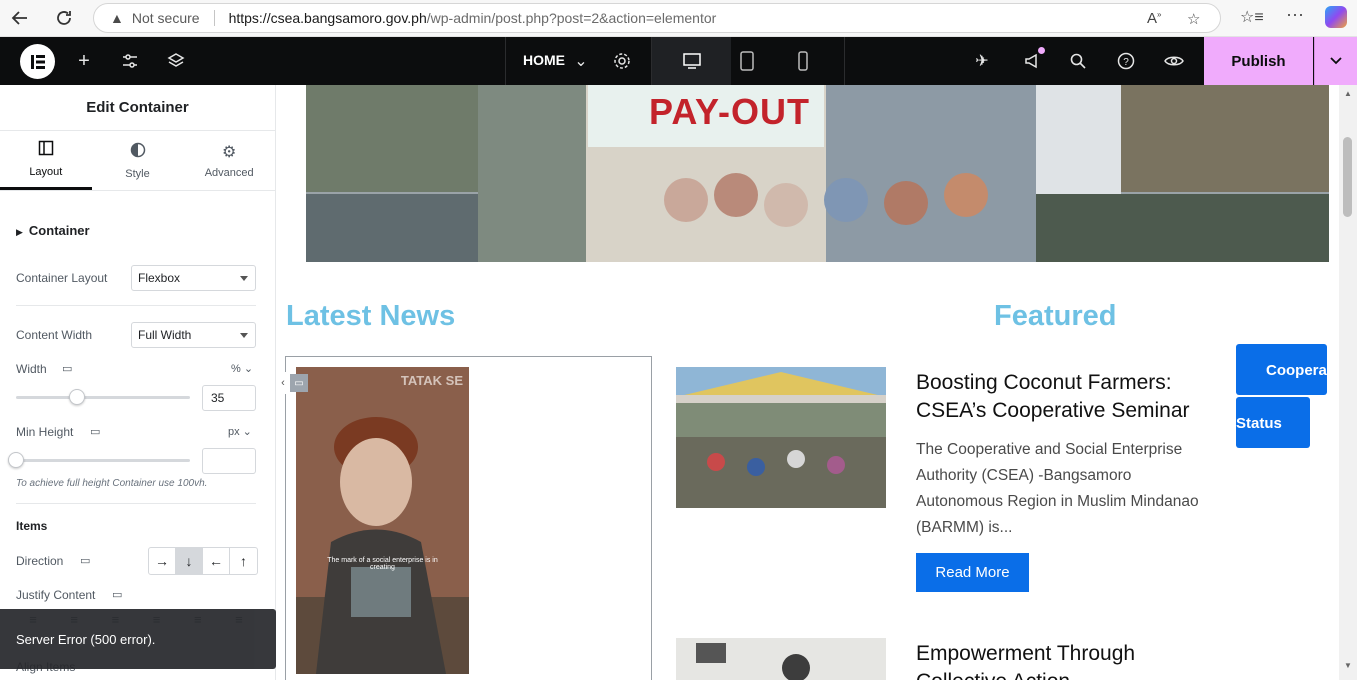  Describe the element at coordinates (581, 61) in the screenshot. I see `chevron-down-icon: ⌄` at that location.